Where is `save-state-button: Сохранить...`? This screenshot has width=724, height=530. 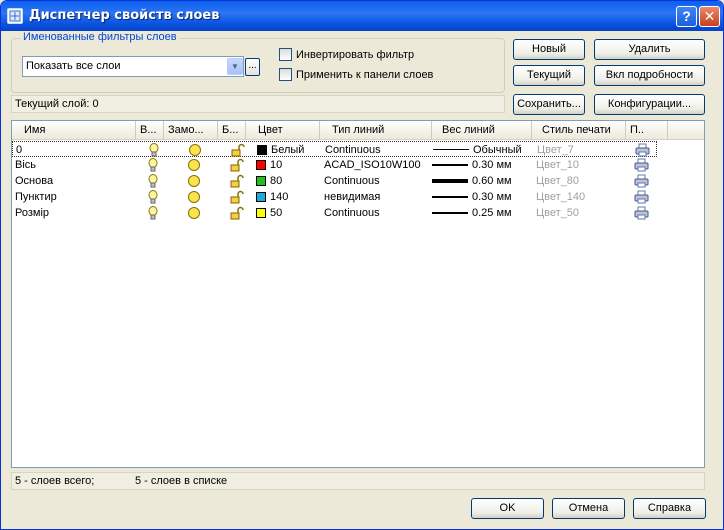 save-state-button: Сохранить... is located at coordinates (549, 104).